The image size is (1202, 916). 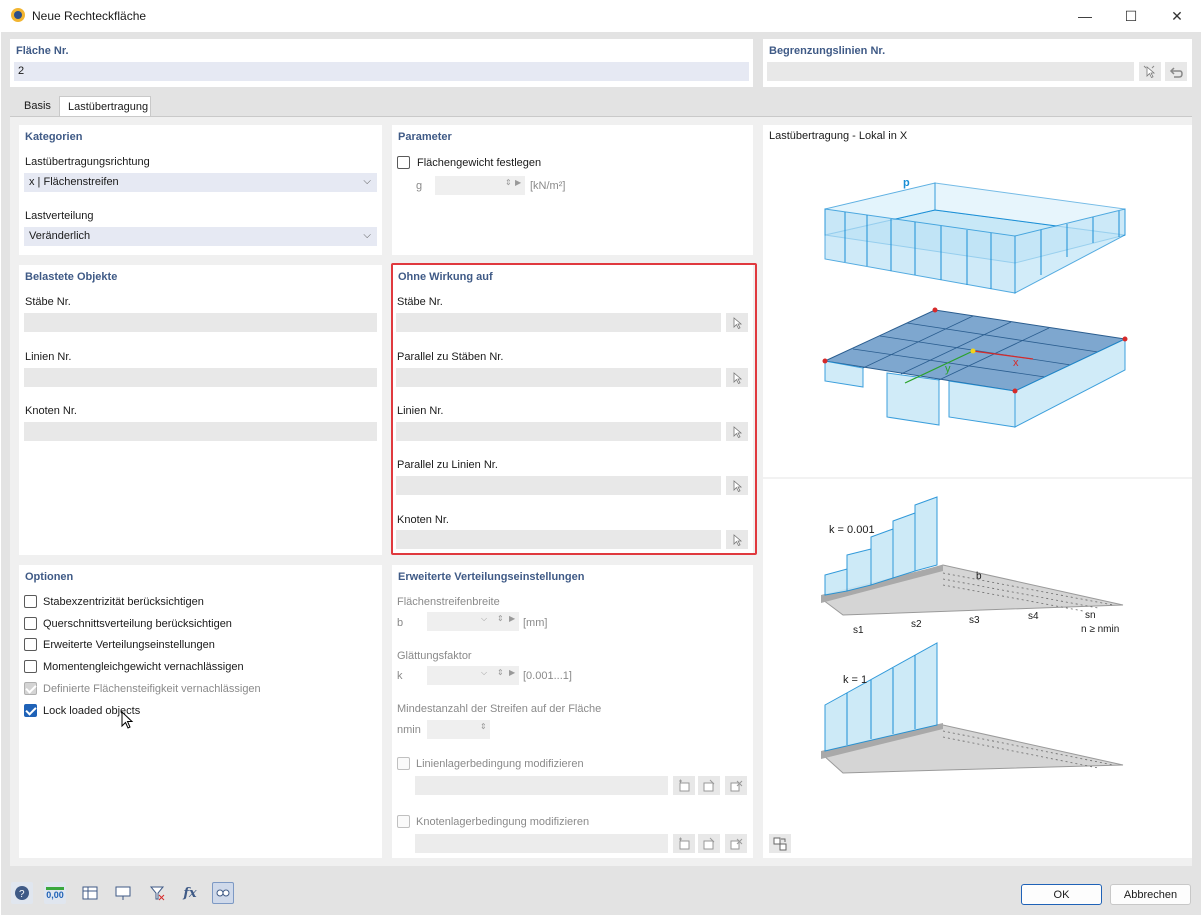 What do you see at coordinates (200, 431) in the screenshot?
I see `nodes-input` at bounding box center [200, 431].